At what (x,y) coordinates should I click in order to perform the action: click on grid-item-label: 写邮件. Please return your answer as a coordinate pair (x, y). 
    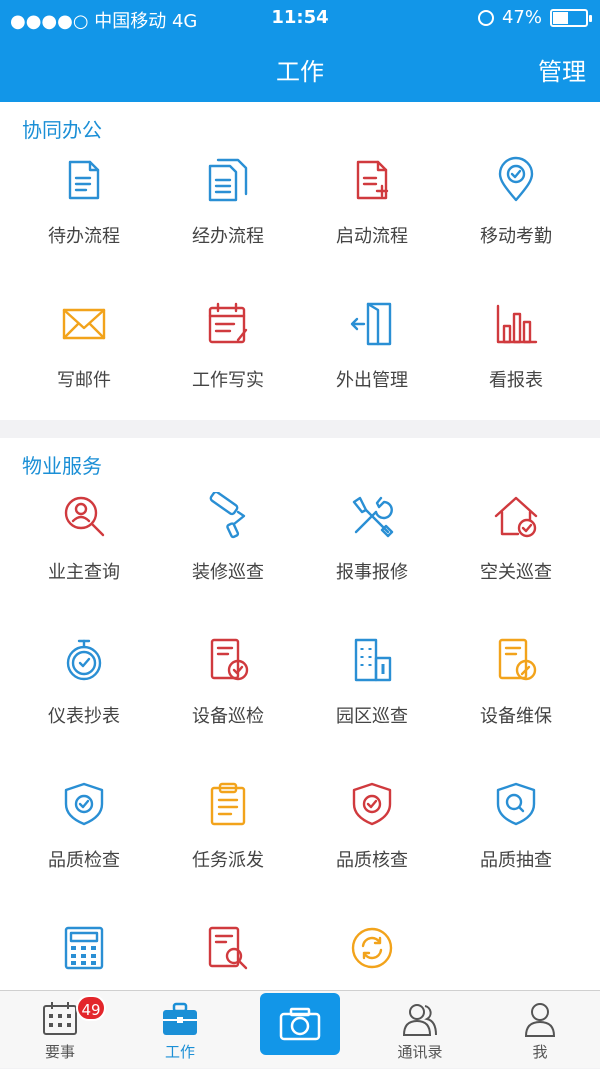
    Looking at the image, I should click on (84, 380).